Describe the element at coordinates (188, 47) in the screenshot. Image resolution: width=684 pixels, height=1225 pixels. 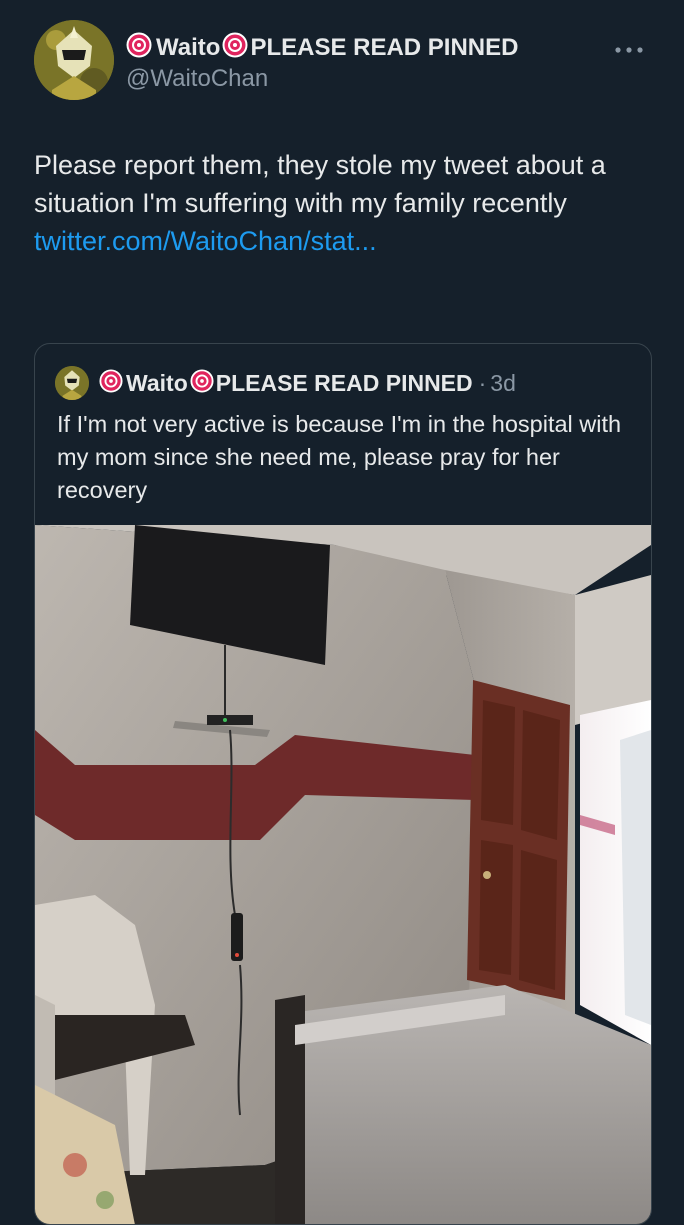
I see `display-name: Waito` at that location.